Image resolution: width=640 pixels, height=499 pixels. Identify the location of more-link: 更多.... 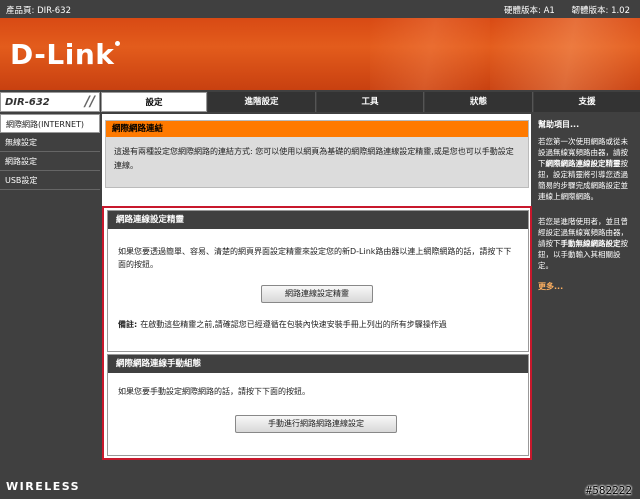
(586, 281).